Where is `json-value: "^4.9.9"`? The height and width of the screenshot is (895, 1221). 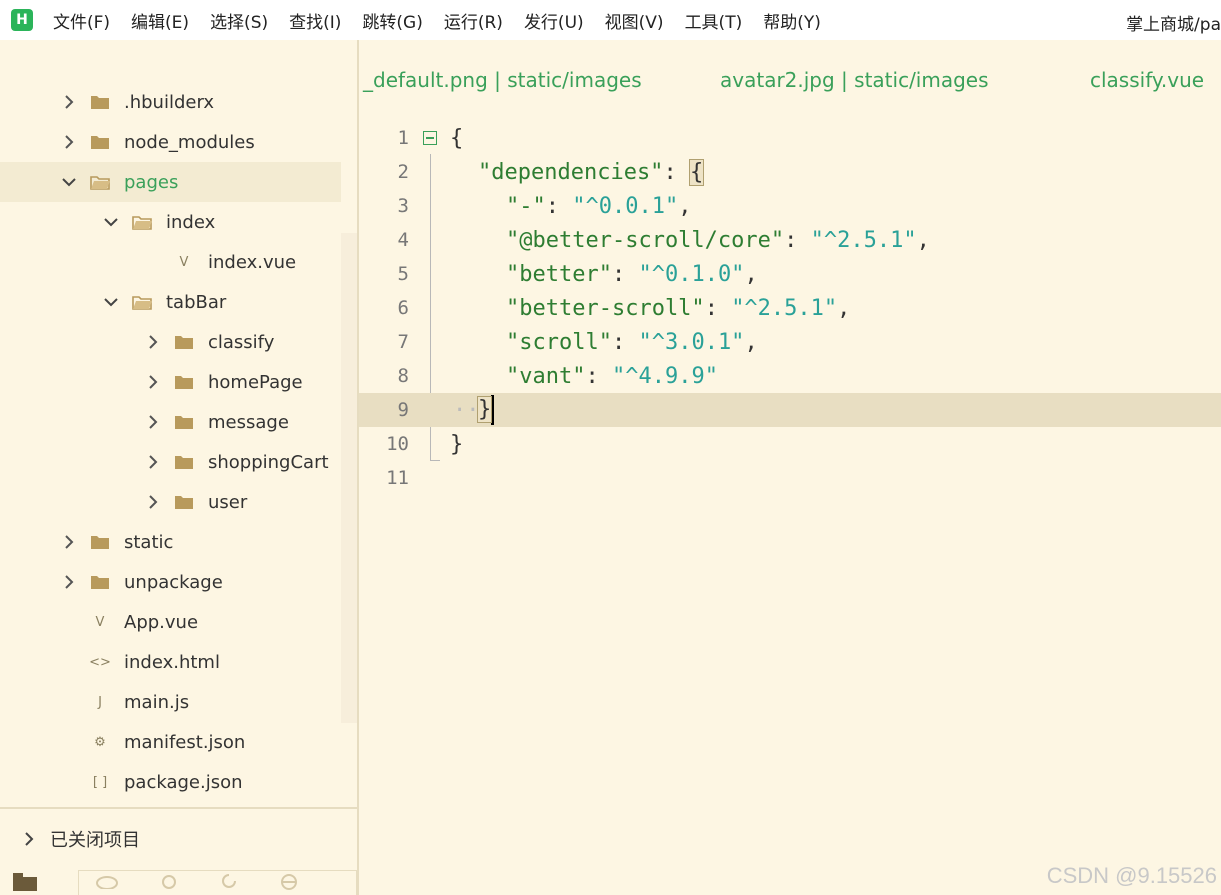
json-value: "^4.9.9" is located at coordinates (664, 376).